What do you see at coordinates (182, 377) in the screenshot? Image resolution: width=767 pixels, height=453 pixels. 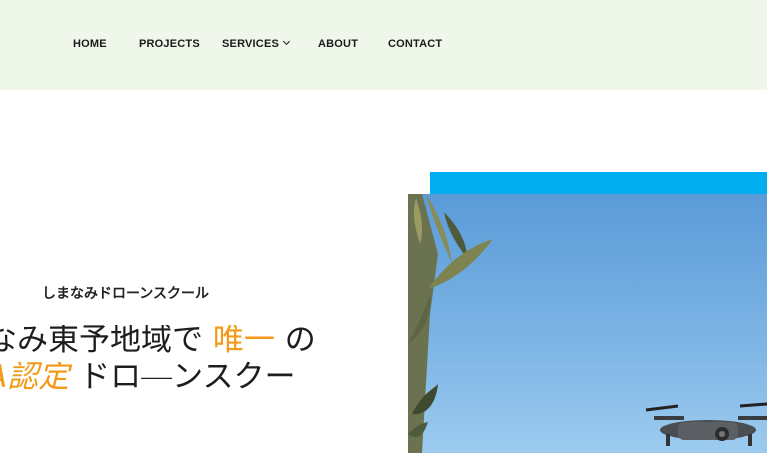 I see `headline-line2-post: ドロ―ンスクー` at bounding box center [182, 377].